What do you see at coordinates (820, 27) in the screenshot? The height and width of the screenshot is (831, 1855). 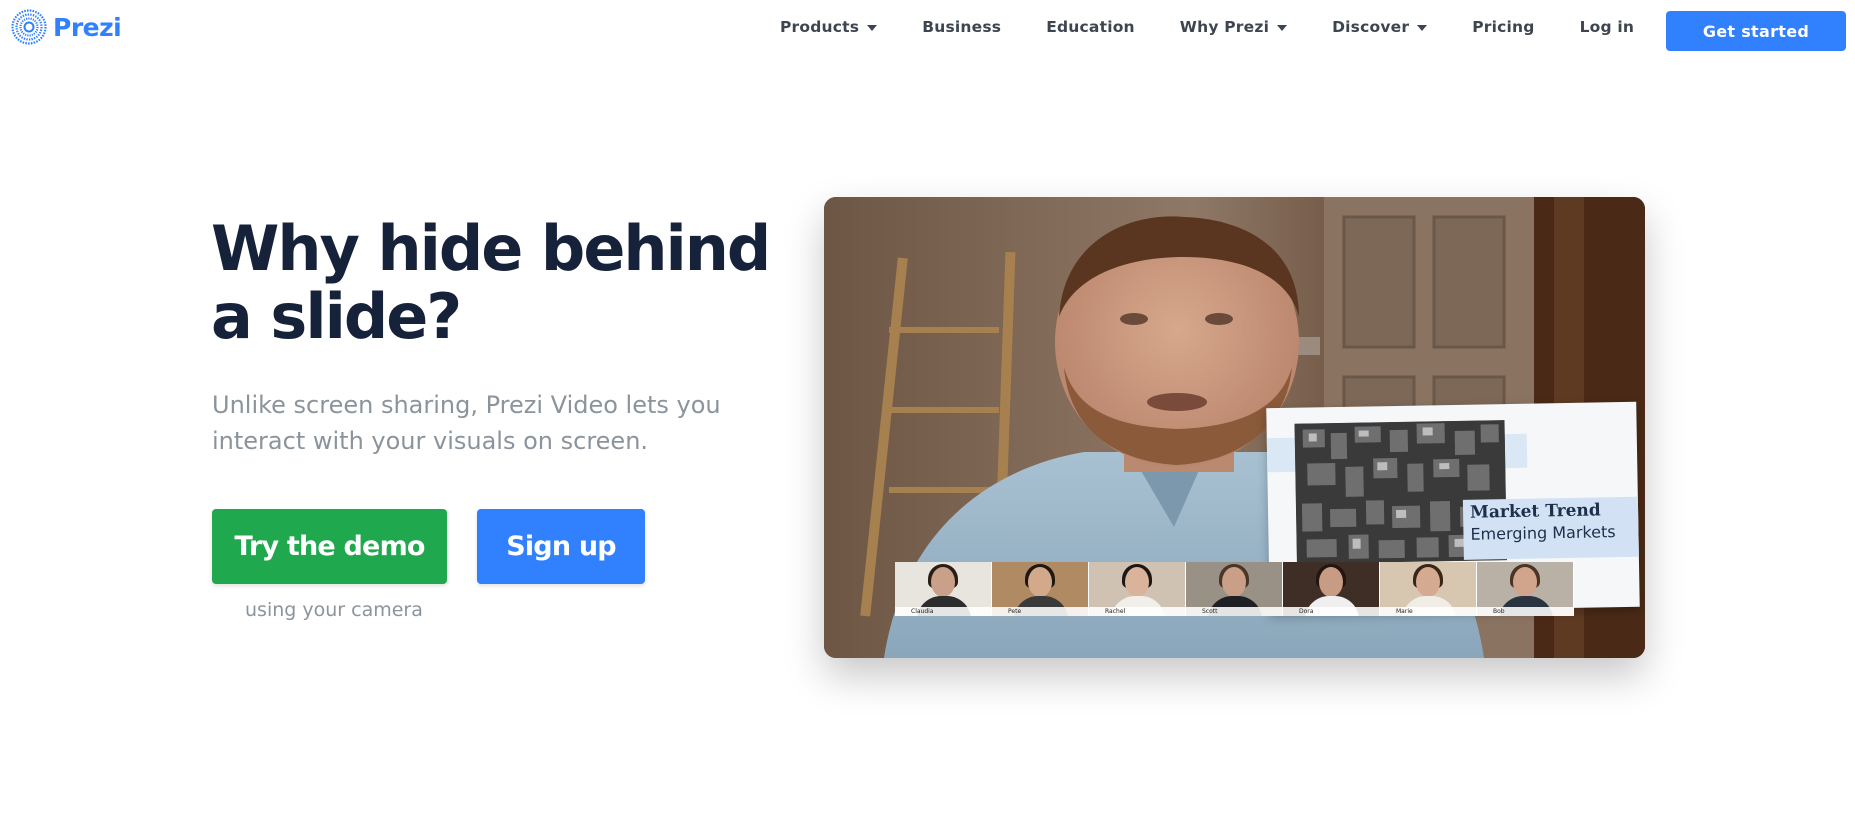 I see `nav-products-label: Products` at bounding box center [820, 27].